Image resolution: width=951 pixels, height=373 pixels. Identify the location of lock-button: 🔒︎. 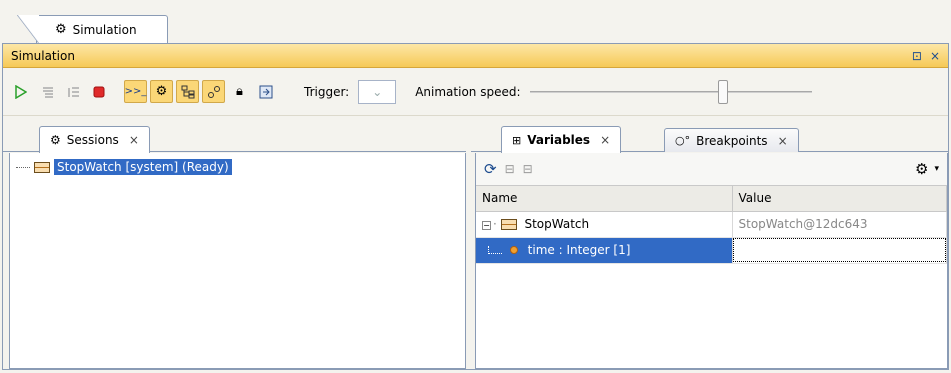
(239, 91).